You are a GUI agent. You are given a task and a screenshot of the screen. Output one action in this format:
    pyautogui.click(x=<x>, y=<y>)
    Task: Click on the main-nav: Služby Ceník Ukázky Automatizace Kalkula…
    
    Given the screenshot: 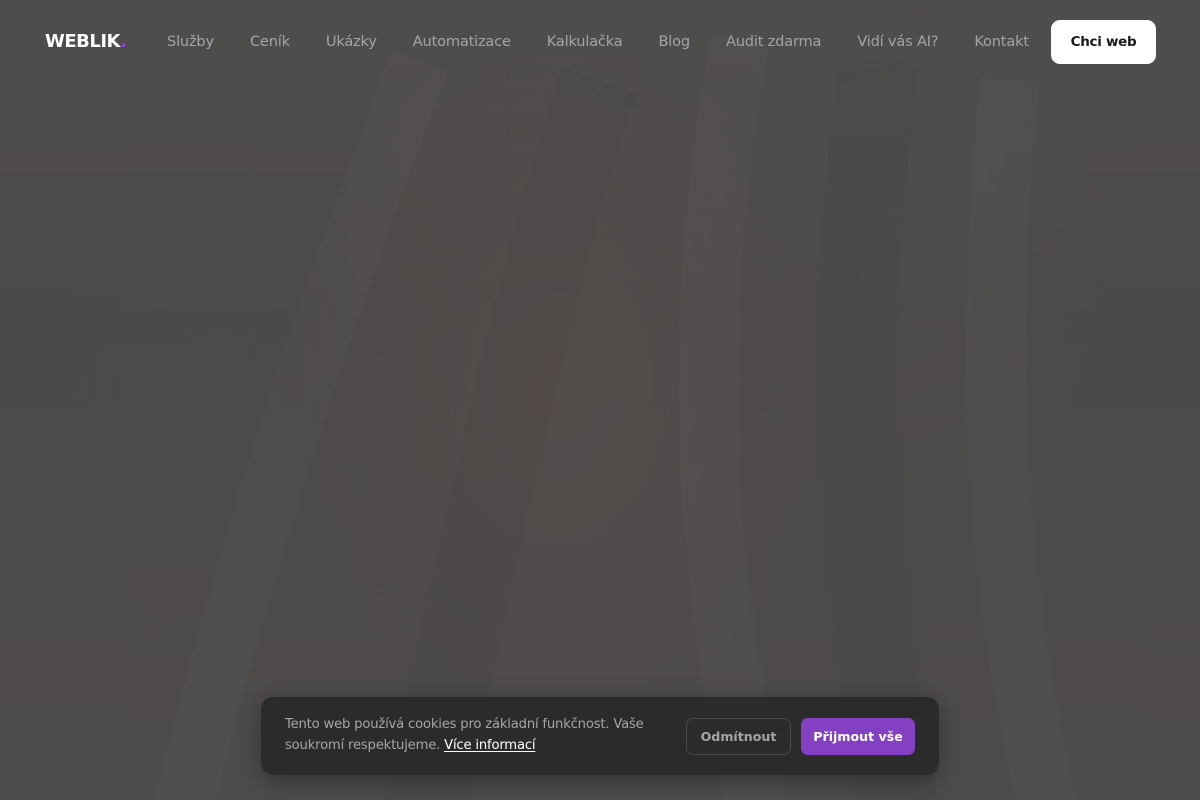 What is the action you would take?
    pyautogui.click(x=598, y=42)
    